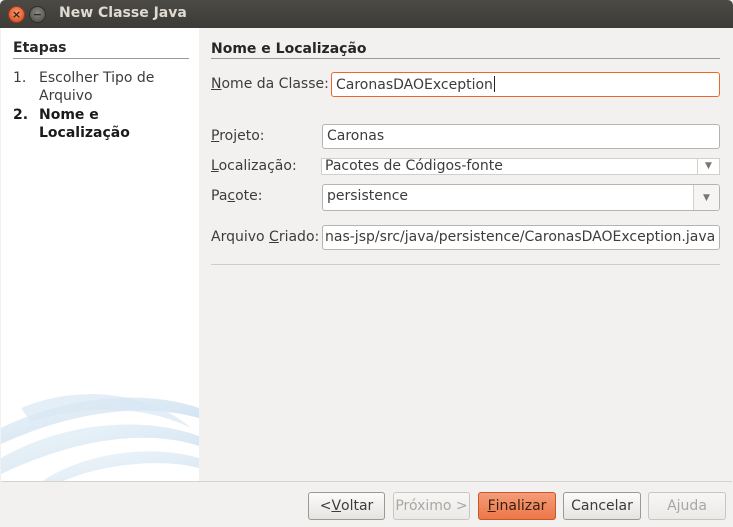  What do you see at coordinates (215, 136) in the screenshot?
I see `mnemonic: P` at bounding box center [215, 136].